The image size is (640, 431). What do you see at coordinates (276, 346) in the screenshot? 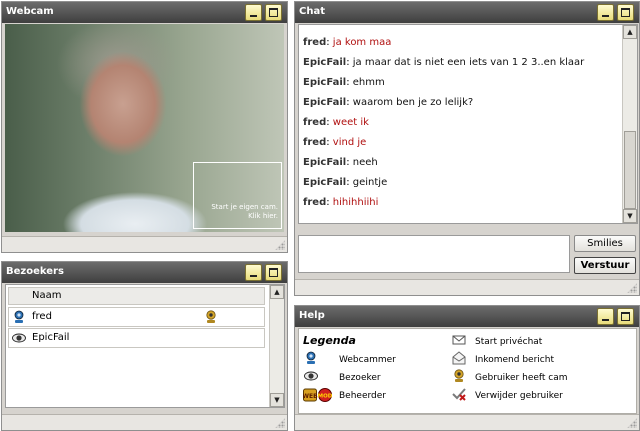
I see `visitors-scrollbar: ▲ ▼` at bounding box center [276, 346].